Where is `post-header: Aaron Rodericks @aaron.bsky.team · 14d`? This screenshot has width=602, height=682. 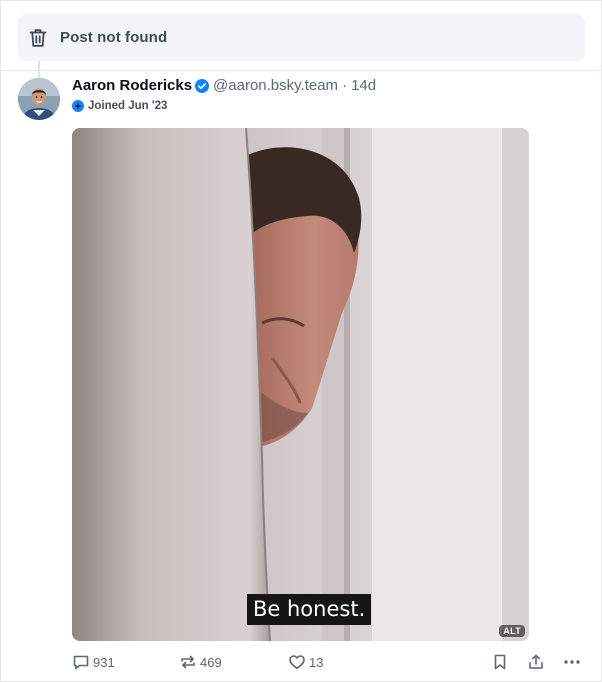
post-header: Aaron Rodericks @aaron.bsky.team · 14d is located at coordinates (224, 85).